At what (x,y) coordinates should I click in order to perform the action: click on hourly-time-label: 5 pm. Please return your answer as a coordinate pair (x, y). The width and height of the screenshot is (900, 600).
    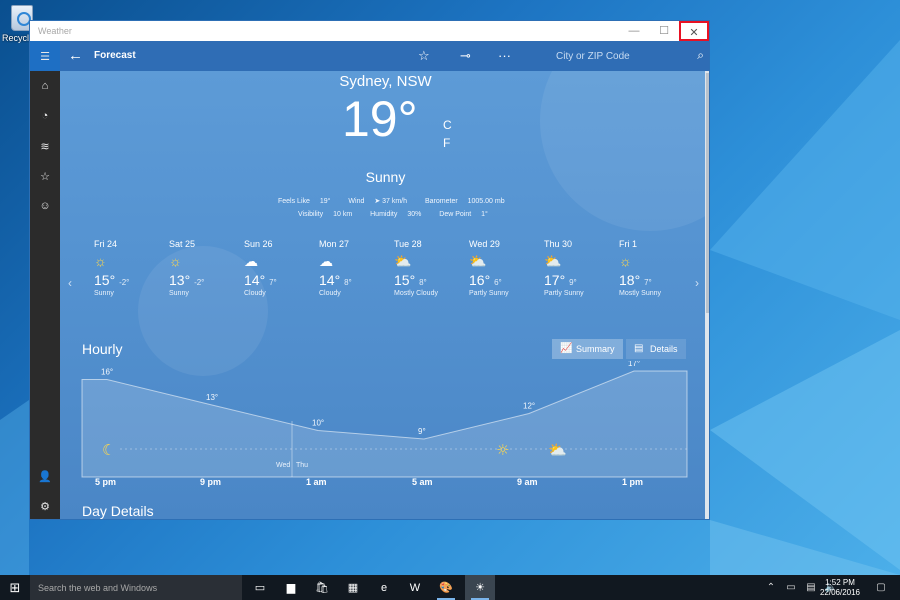
    Looking at the image, I should click on (106, 482).